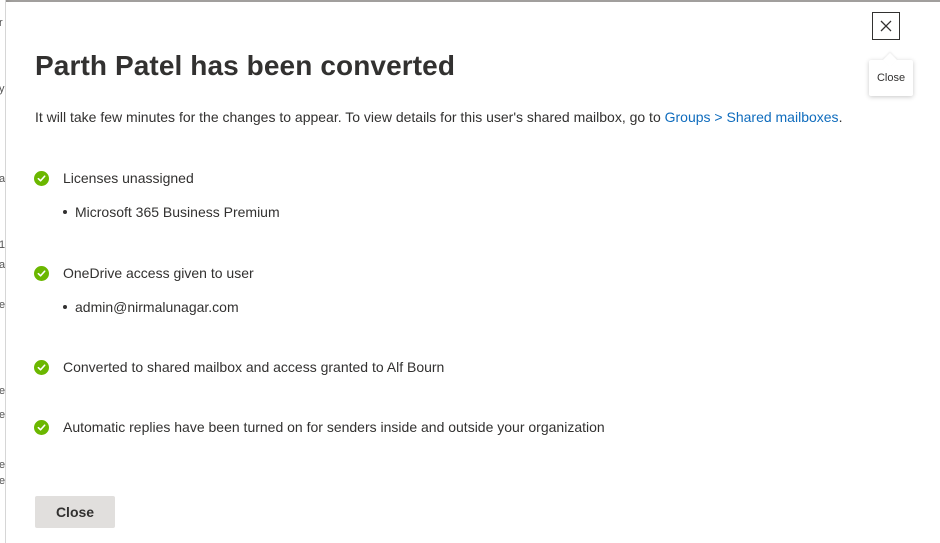  I want to click on status-detail-text: Microsoft 365 Business Premium, so click(177, 212).